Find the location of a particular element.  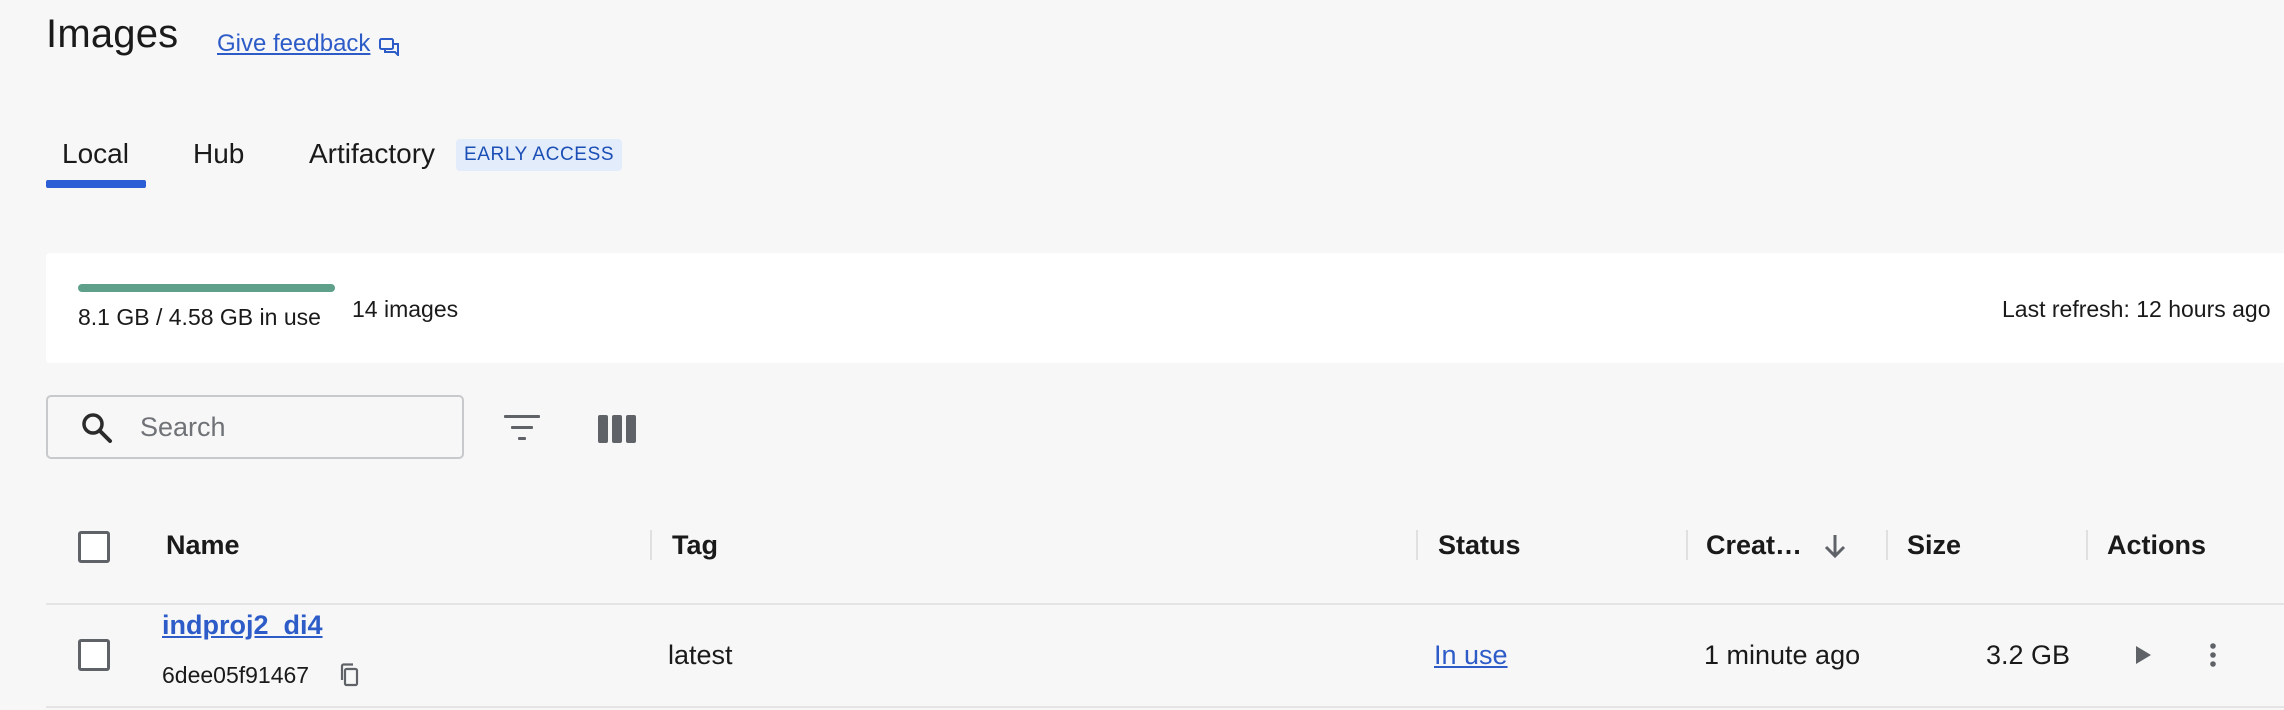

active-tab-indicator is located at coordinates (96, 184).